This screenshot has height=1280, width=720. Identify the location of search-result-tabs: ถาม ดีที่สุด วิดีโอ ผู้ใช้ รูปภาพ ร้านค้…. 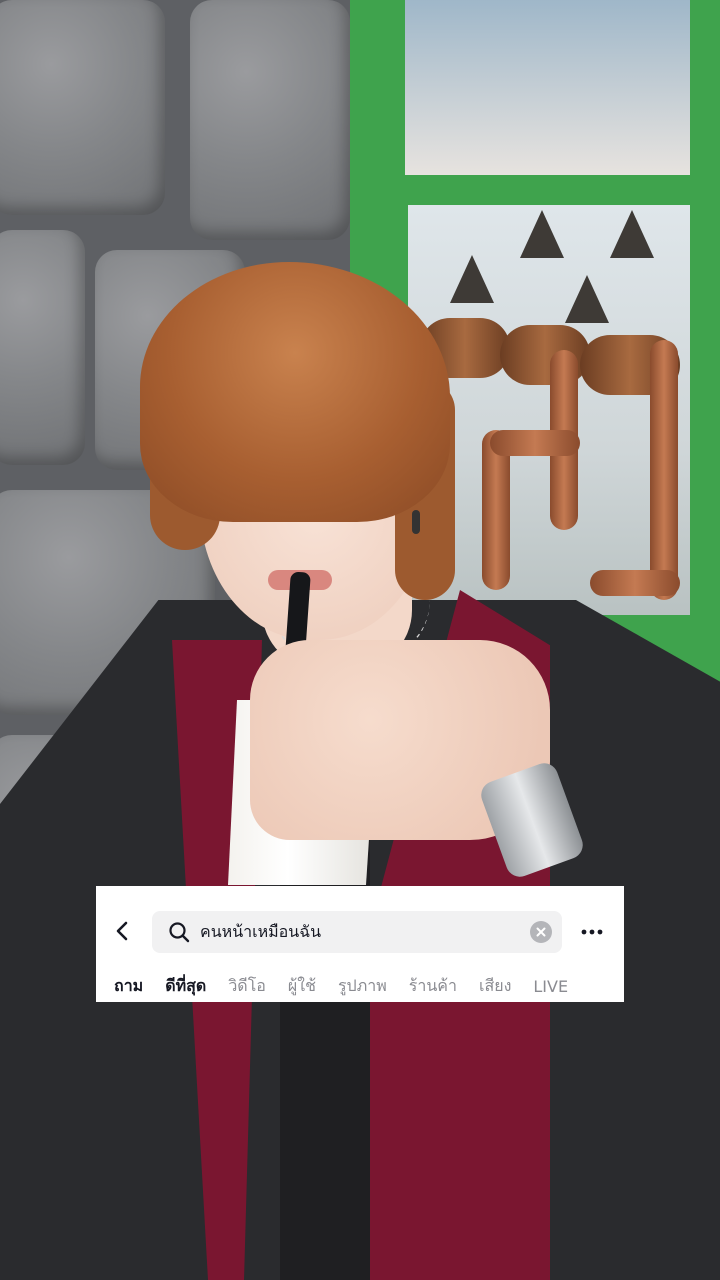
(360, 986).